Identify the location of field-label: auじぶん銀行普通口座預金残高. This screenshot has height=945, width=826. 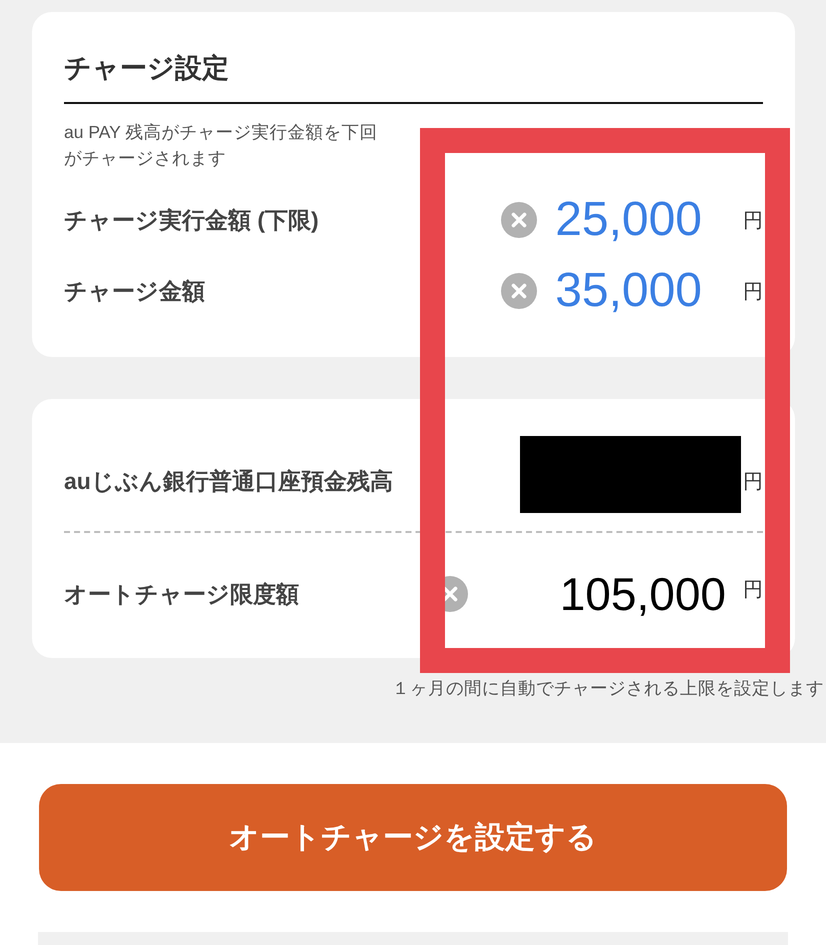
(229, 481).